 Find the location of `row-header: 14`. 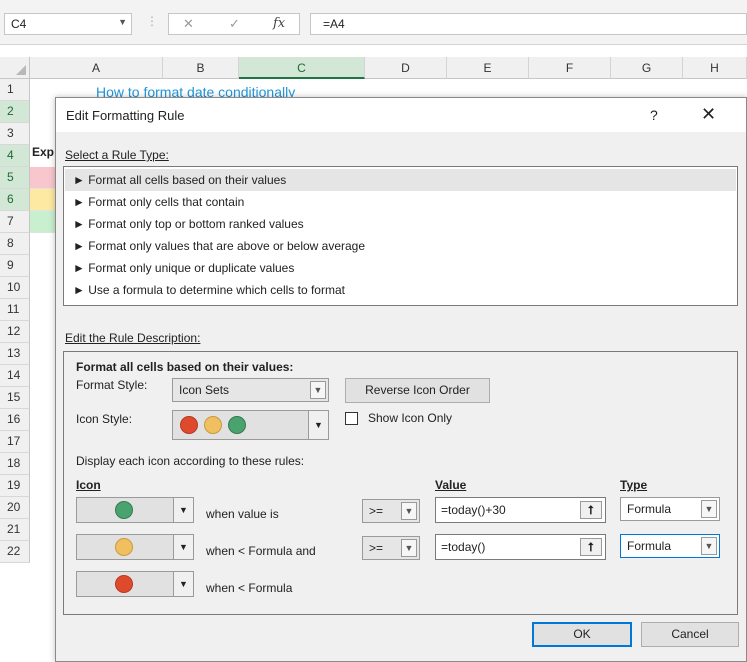

row-header: 14 is located at coordinates (15, 376).